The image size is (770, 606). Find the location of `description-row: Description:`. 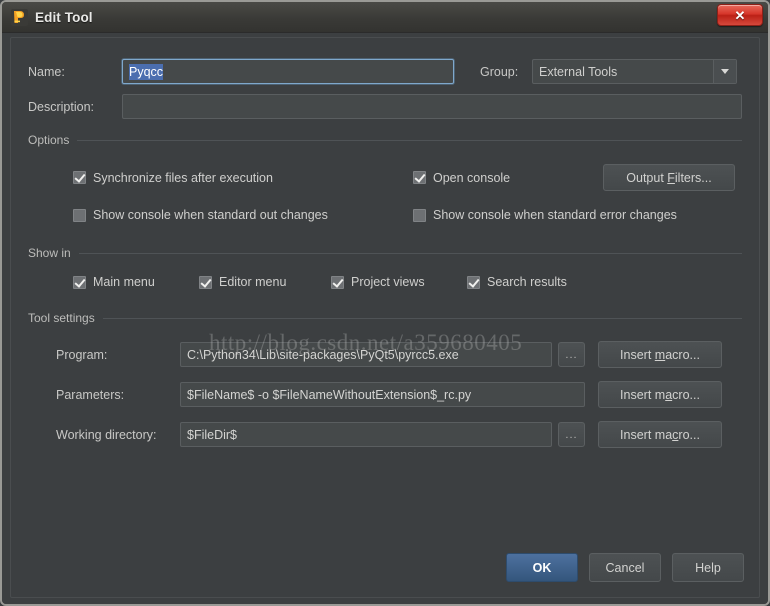

description-row: Description: is located at coordinates (385, 106).